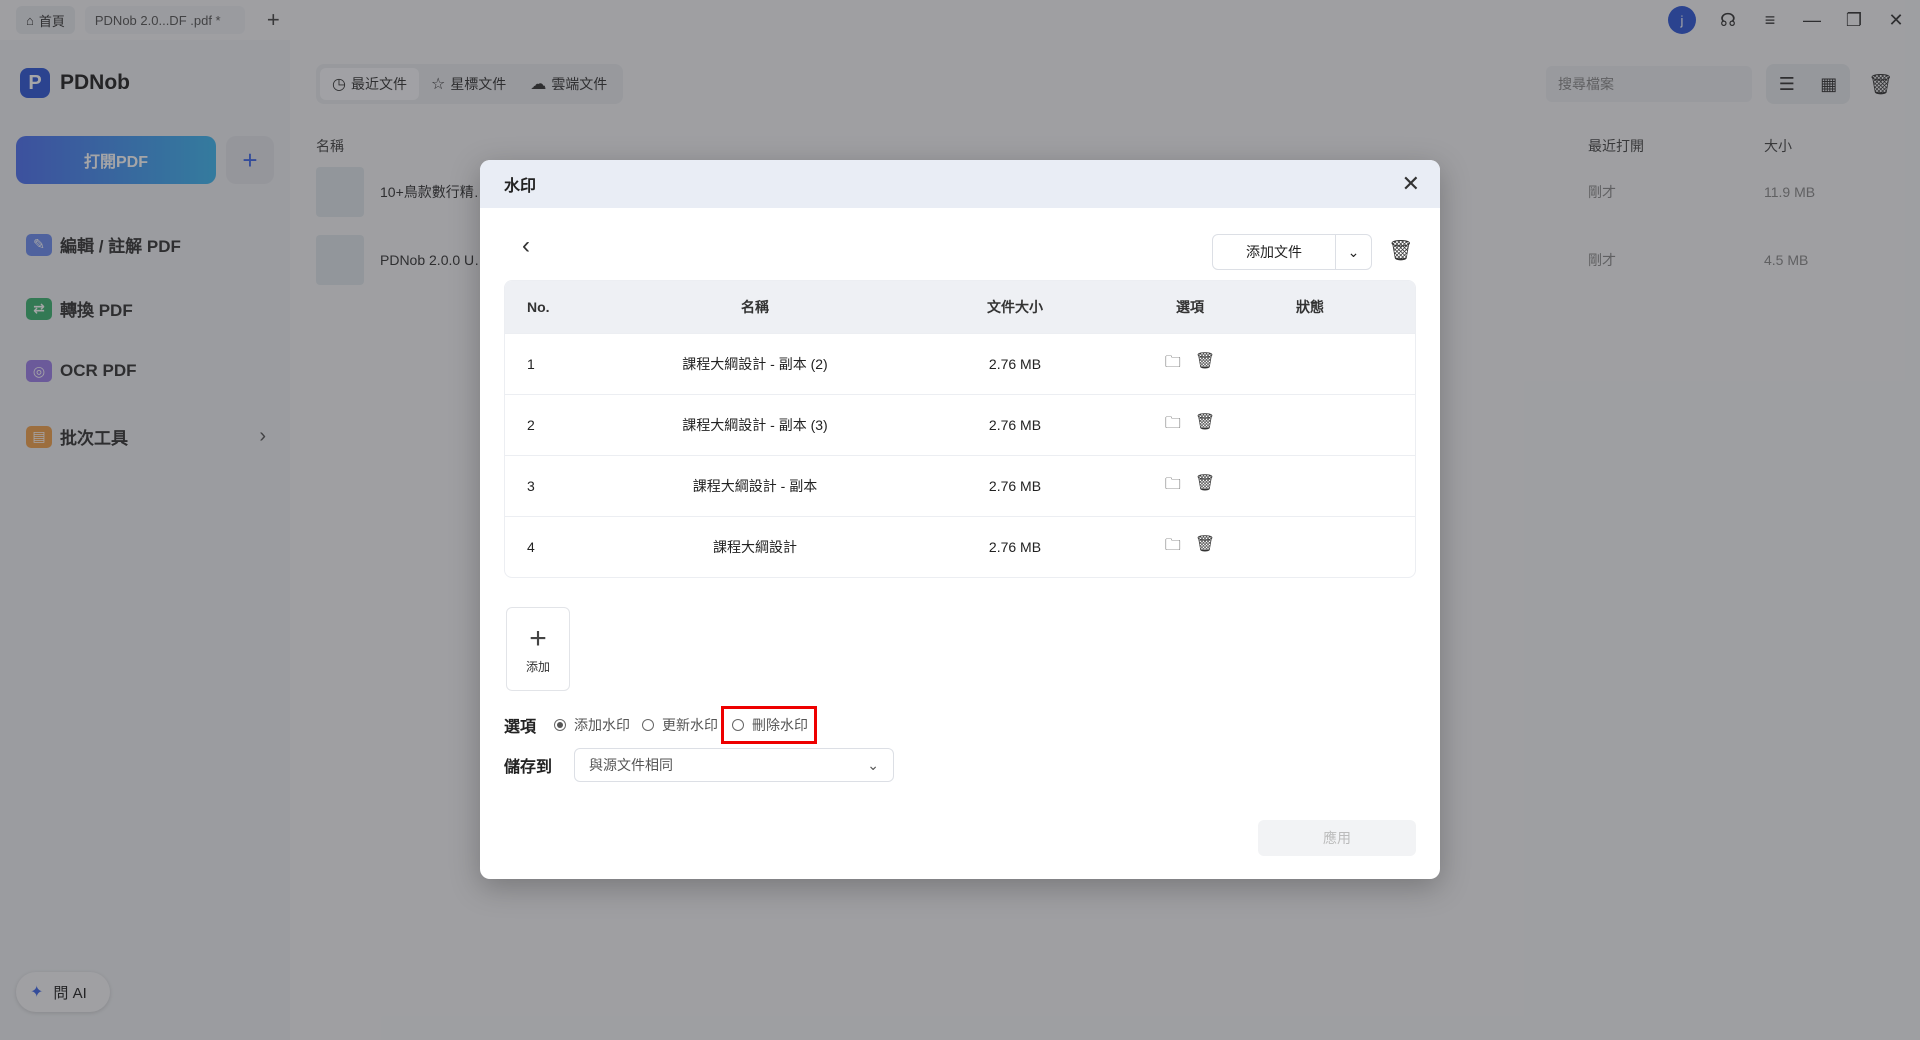  I want to click on watermark-options: 選項 添加水印 更新水印 刪除水印, so click(662, 725).